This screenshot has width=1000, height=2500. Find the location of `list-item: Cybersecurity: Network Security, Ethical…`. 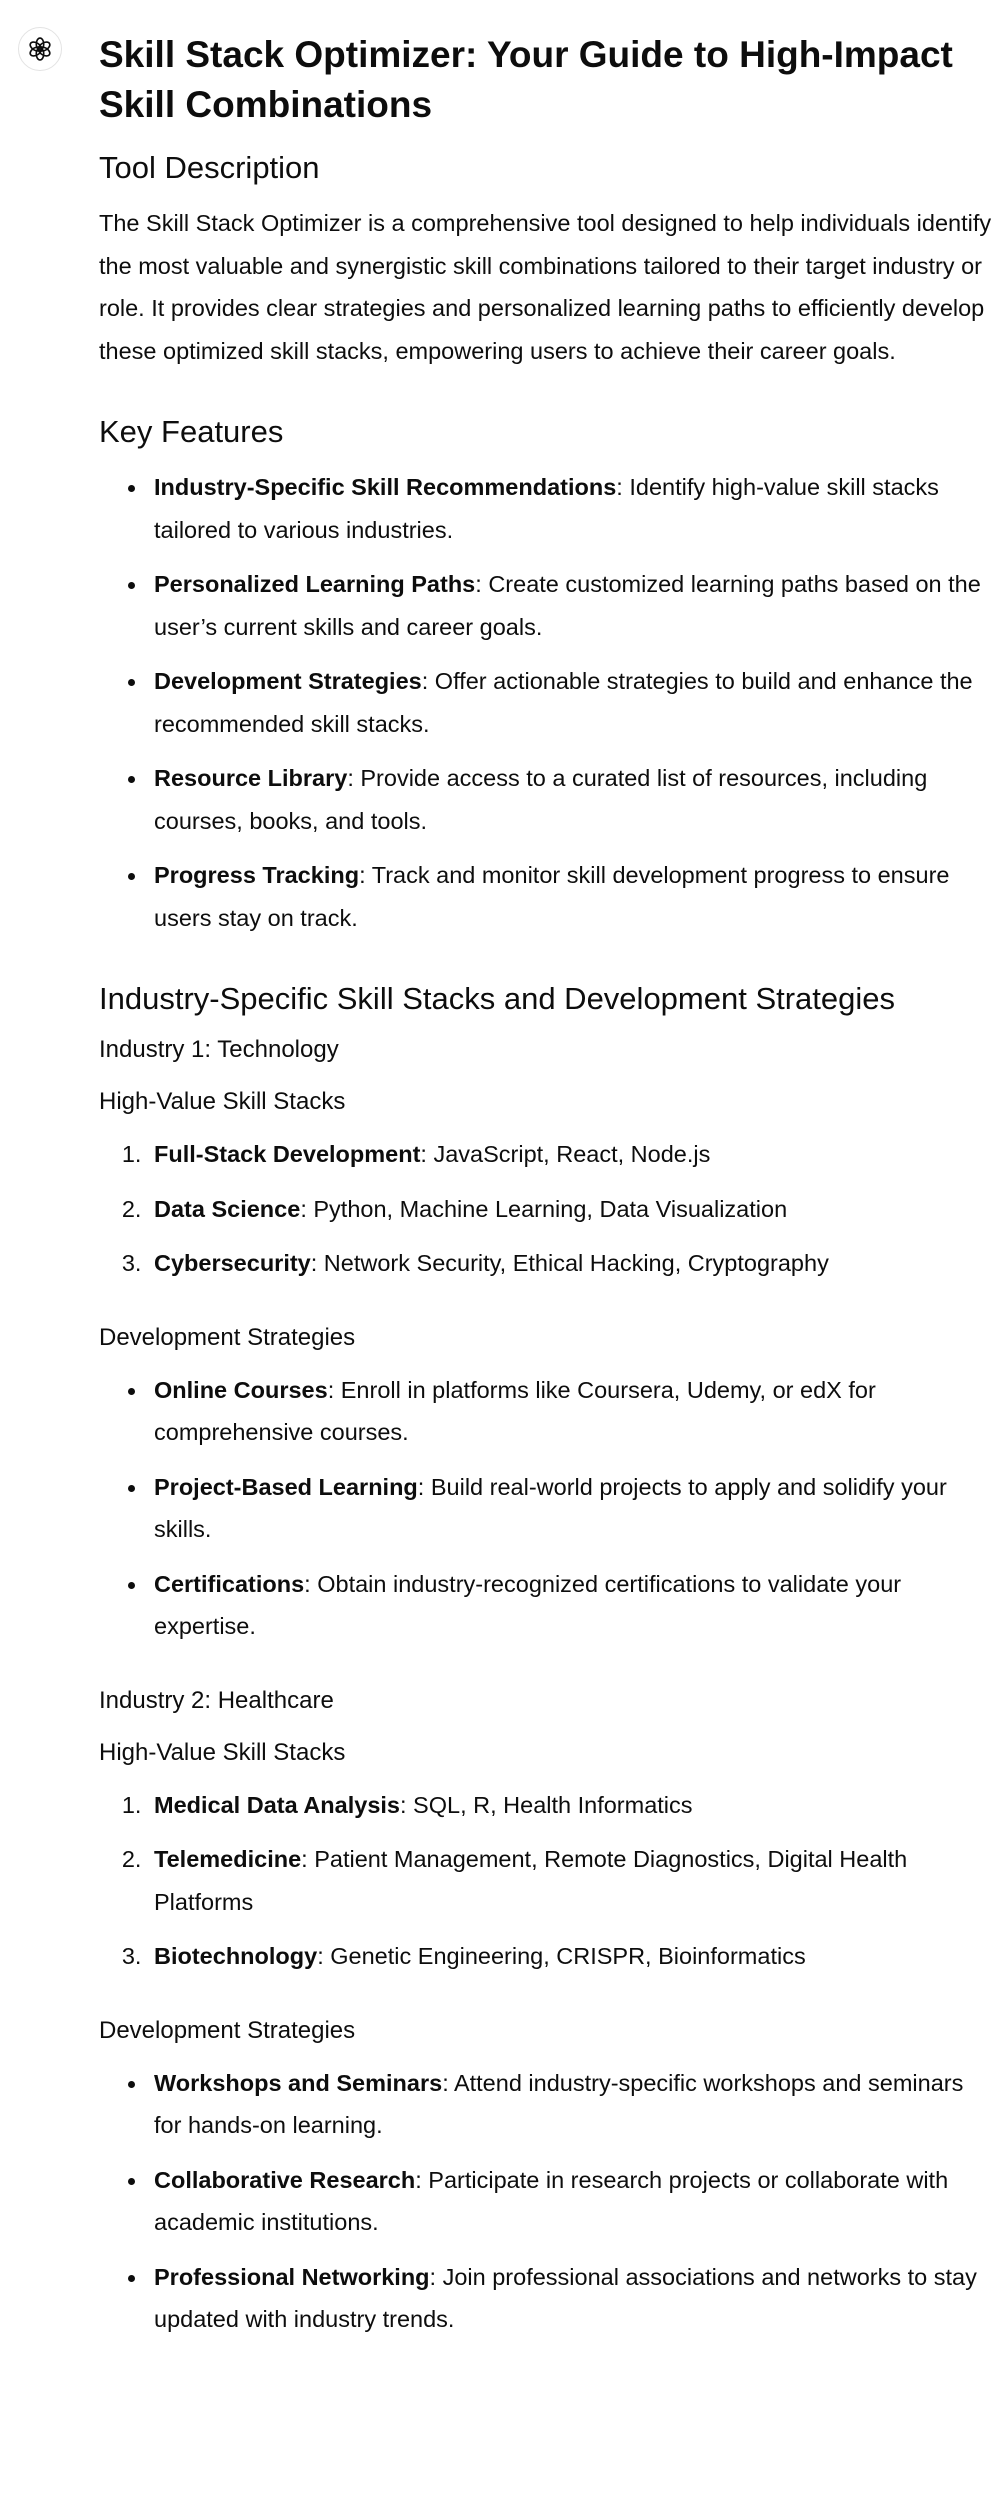

list-item: Cybersecurity: Network Security, Ethical… is located at coordinates (571, 1263).